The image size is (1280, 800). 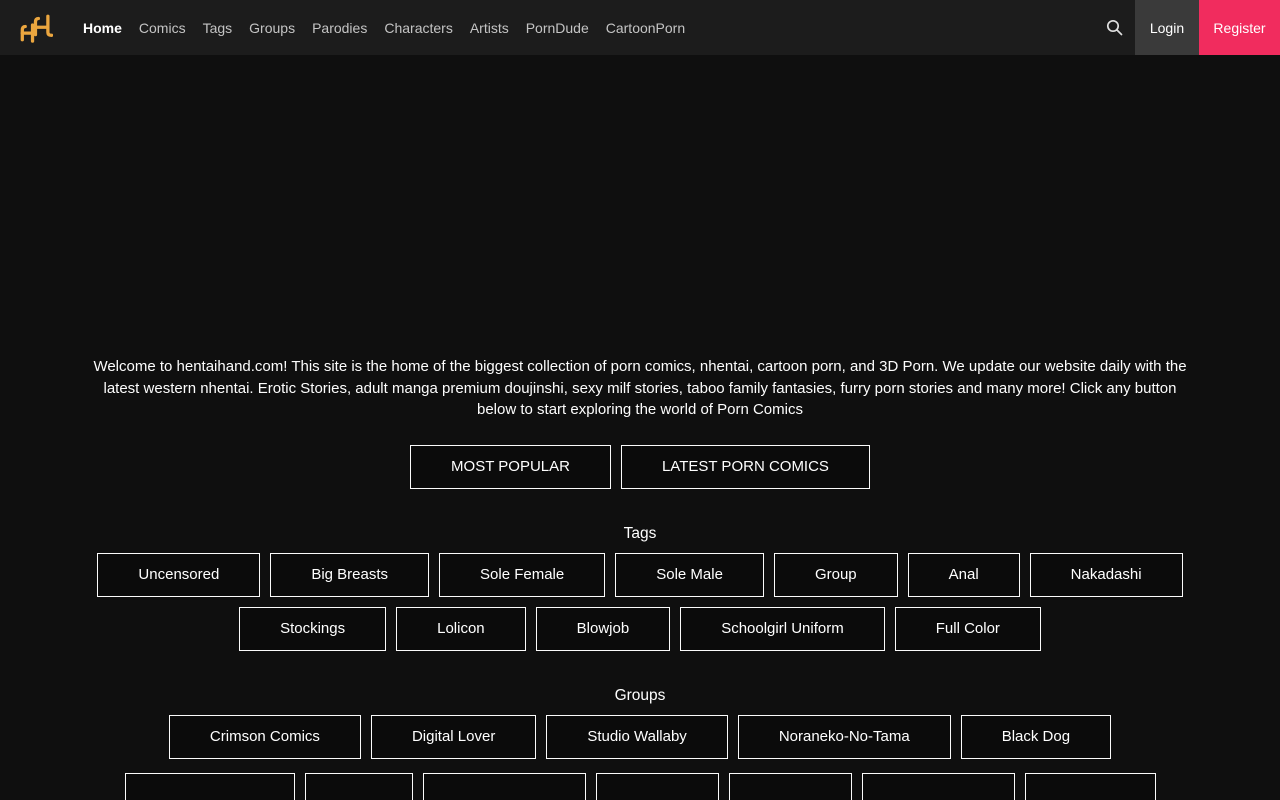 I want to click on nav-item-artists: Artists, so click(x=489, y=28).